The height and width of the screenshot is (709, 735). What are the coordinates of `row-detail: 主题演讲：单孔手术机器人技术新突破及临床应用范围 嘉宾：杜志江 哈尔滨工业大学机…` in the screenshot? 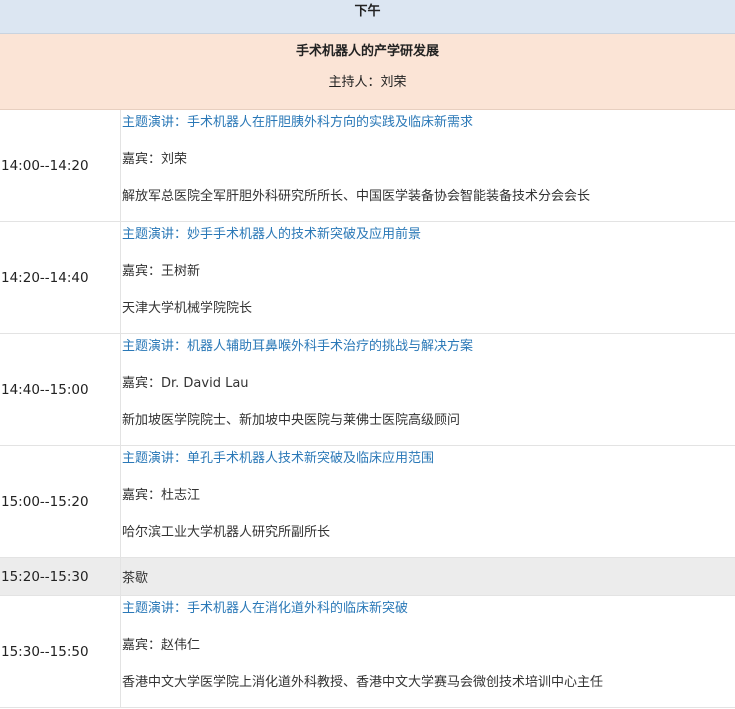 It's located at (427, 501).